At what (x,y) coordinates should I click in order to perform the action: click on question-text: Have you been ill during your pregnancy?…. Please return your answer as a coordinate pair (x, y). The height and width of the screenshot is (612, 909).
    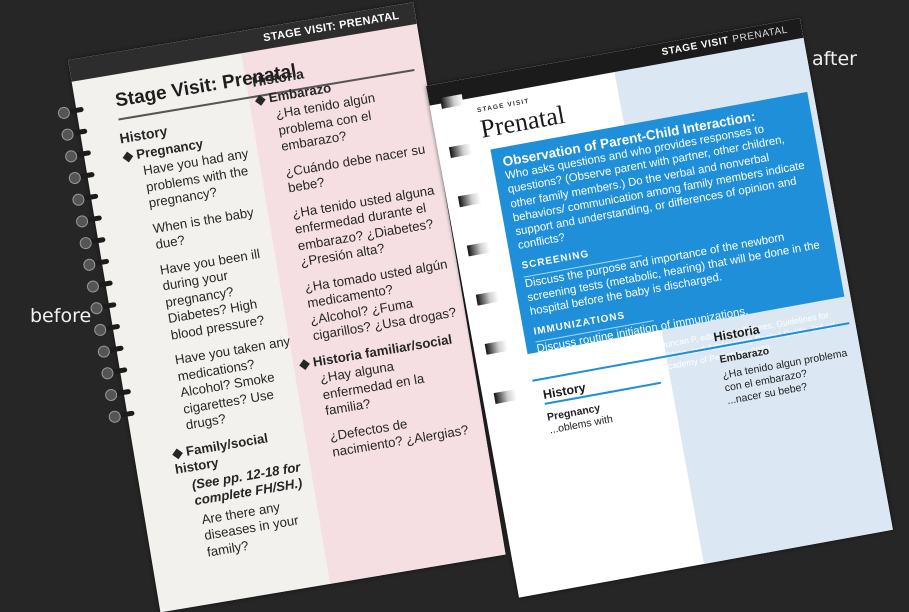
    Looking at the image, I should click on (212, 294).